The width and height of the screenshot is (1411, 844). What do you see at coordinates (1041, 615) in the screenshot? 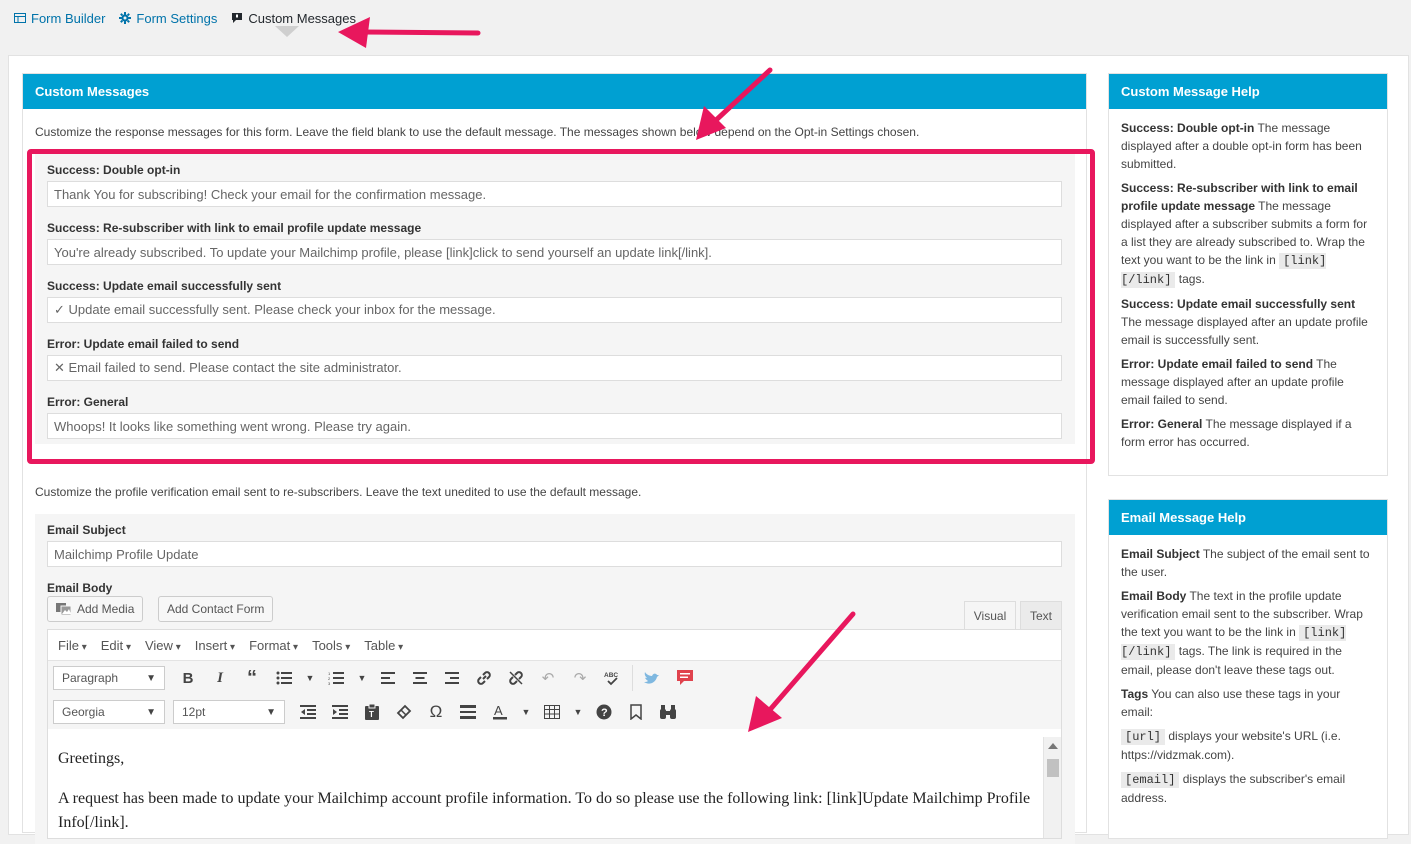
I see `tab-text: Text` at bounding box center [1041, 615].